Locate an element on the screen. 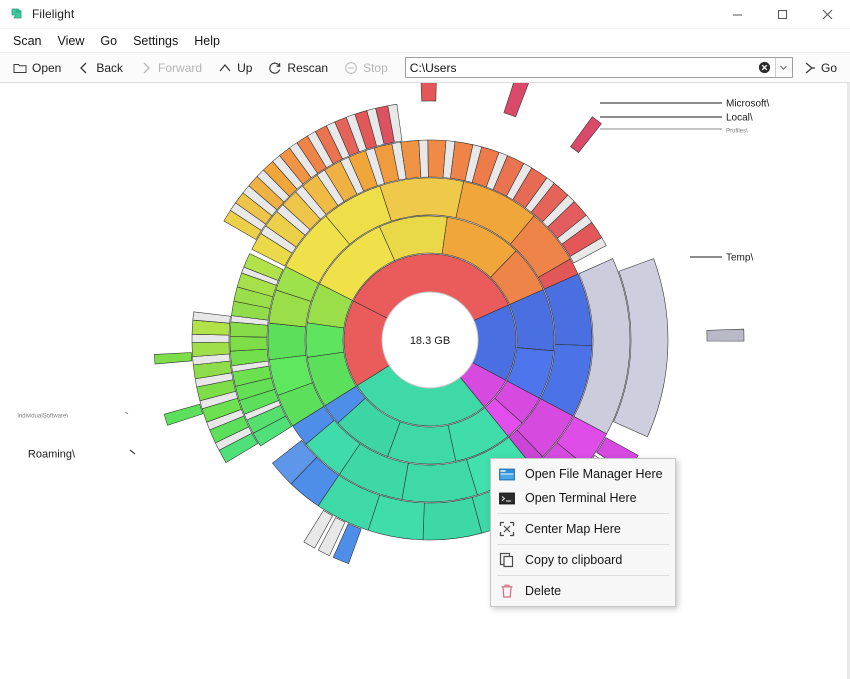 The width and height of the screenshot is (850, 679). ctx-center-map-label: Center Map Here is located at coordinates (573, 529).